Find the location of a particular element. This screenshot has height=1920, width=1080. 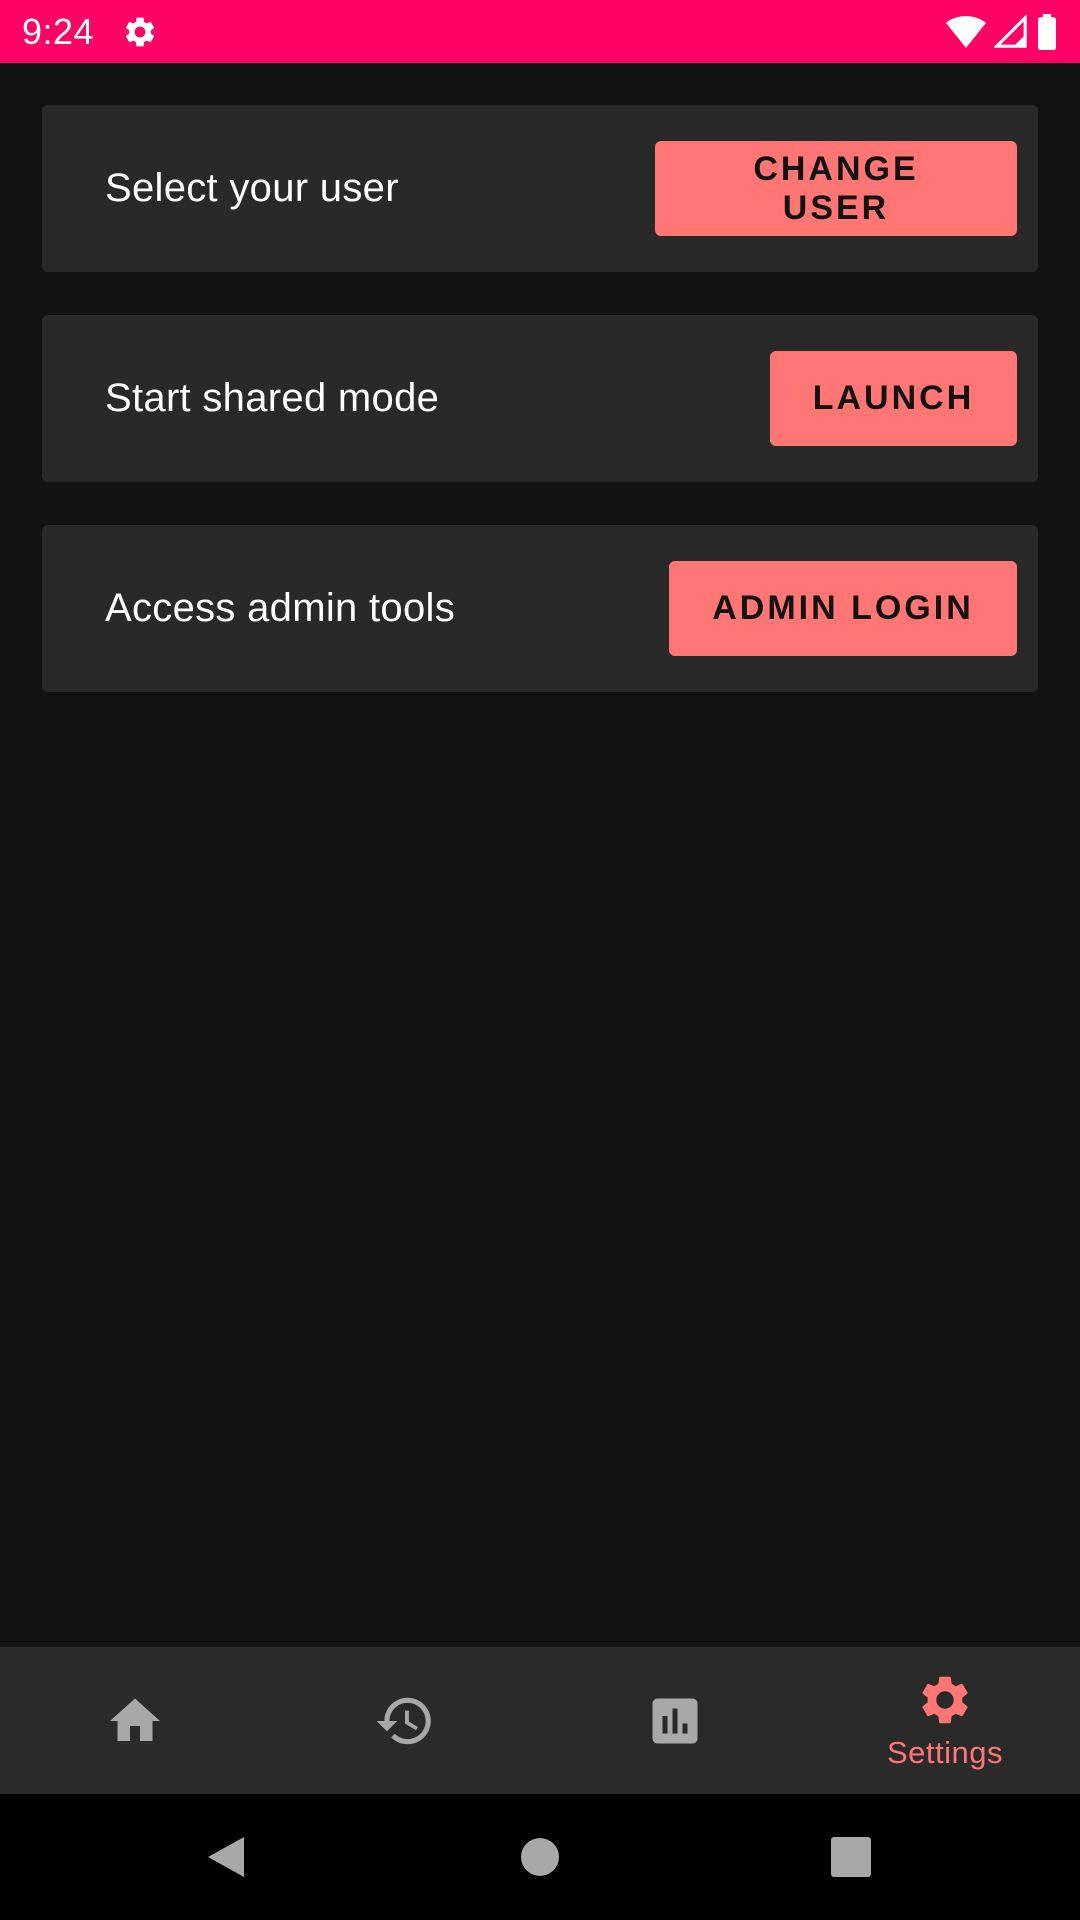

card-shared-mode: Start shared mode LAUNCH is located at coordinates (540, 398).